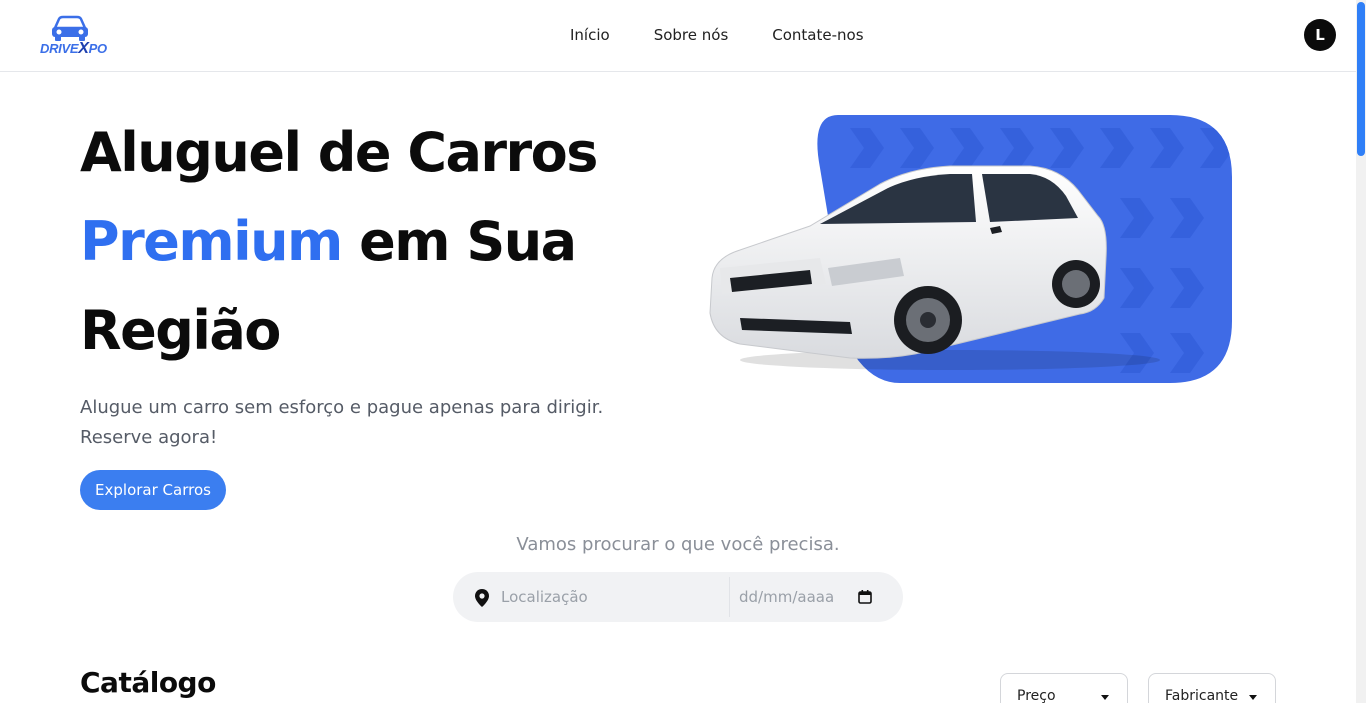  I want to click on brand-wordmark: DRIVEXPO, so click(73, 48).